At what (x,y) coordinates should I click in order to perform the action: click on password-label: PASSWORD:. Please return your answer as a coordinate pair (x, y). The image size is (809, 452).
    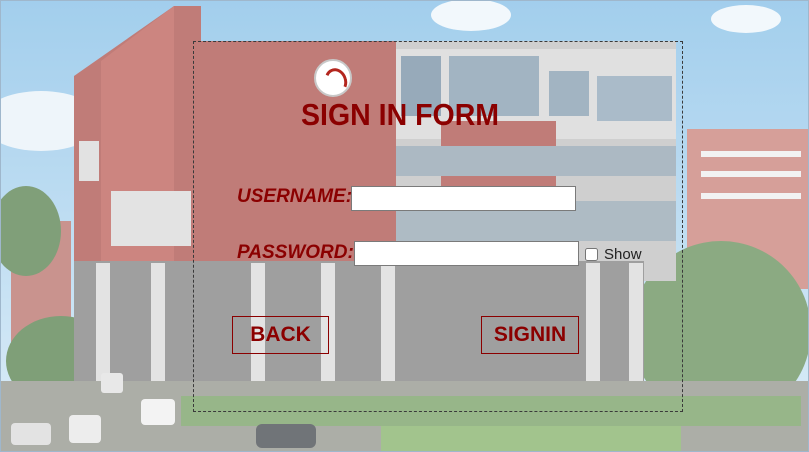
    Looking at the image, I should click on (295, 252).